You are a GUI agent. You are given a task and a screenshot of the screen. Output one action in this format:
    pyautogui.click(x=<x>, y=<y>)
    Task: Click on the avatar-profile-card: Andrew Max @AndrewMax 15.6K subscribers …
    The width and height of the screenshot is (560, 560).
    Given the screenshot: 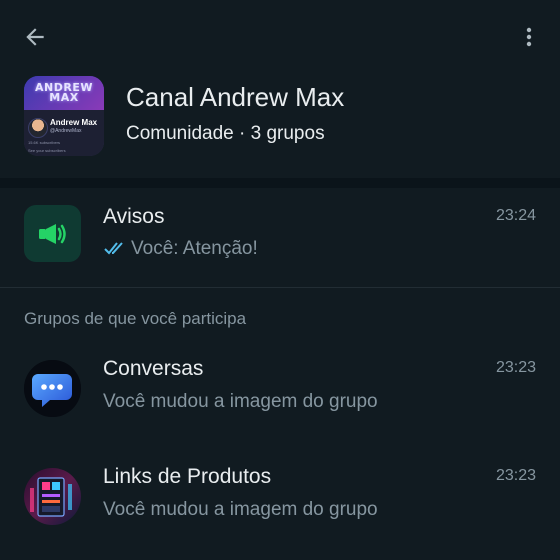 What is the action you would take?
    pyautogui.click(x=64, y=133)
    